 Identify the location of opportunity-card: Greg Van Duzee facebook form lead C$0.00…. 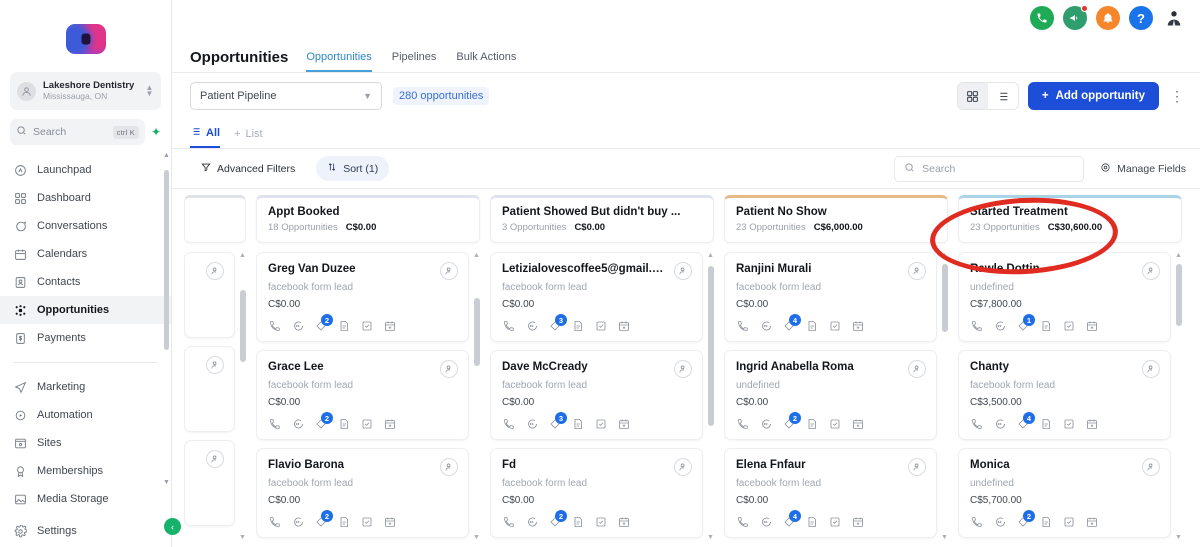
(362, 297).